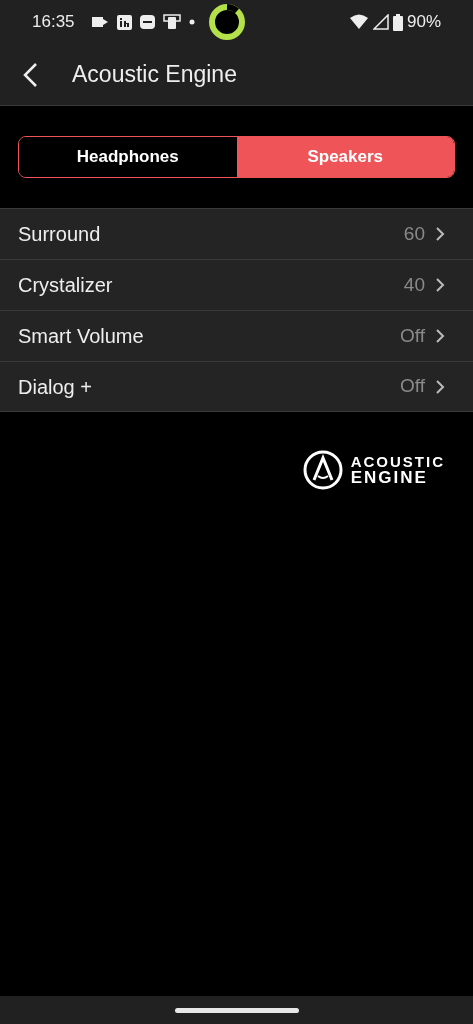 The image size is (473, 1024). What do you see at coordinates (154, 75) in the screenshot?
I see `page-title: Acoustic Engine` at bounding box center [154, 75].